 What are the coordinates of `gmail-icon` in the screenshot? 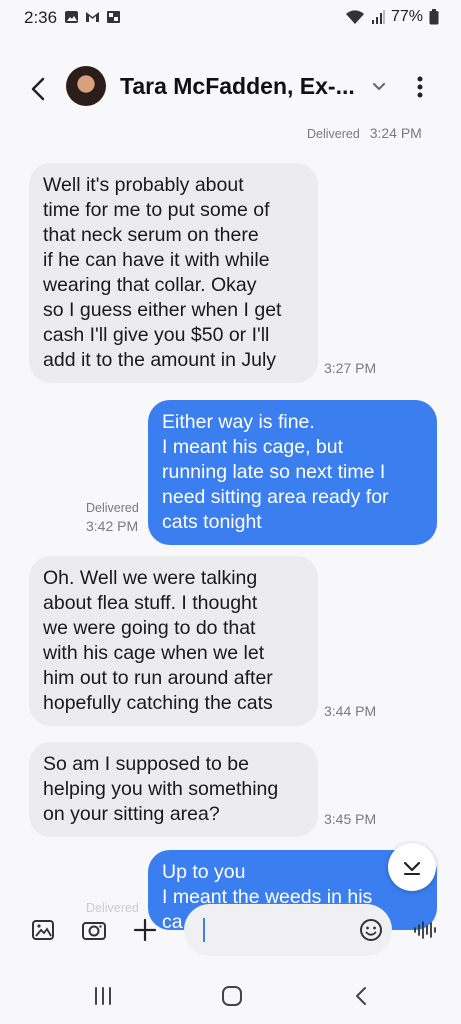 It's located at (92, 17).